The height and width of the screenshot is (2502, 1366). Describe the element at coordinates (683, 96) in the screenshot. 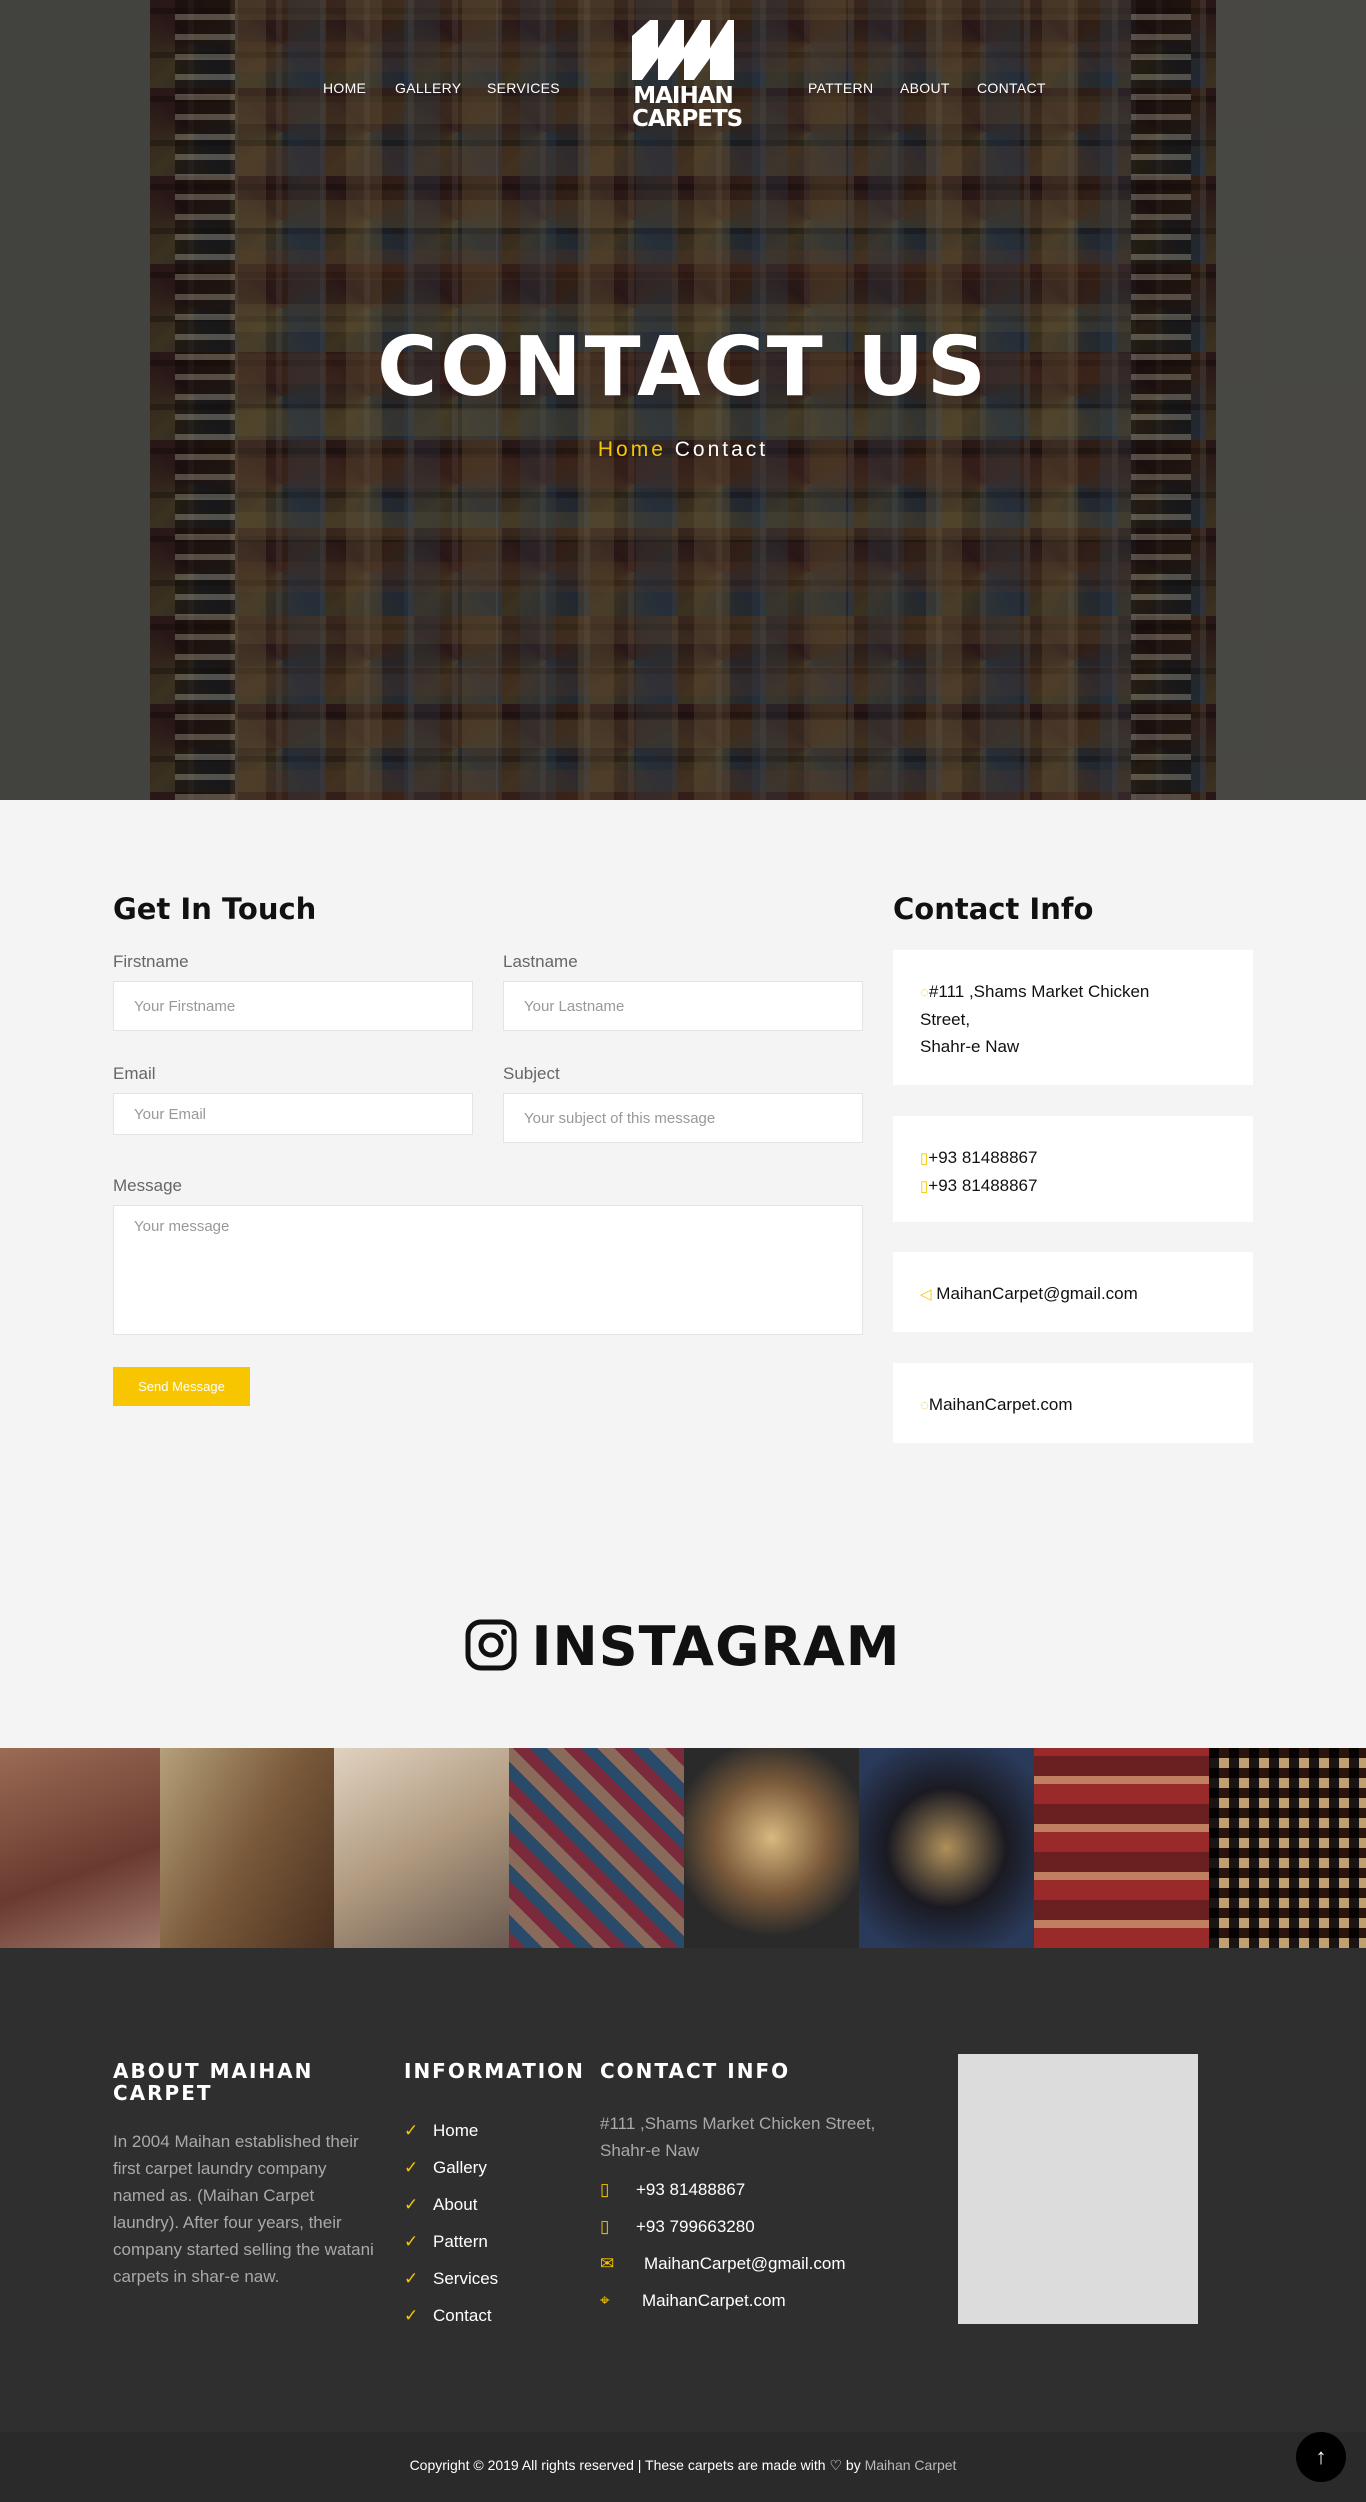

I see `logo-text-1: MAIHAN` at that location.